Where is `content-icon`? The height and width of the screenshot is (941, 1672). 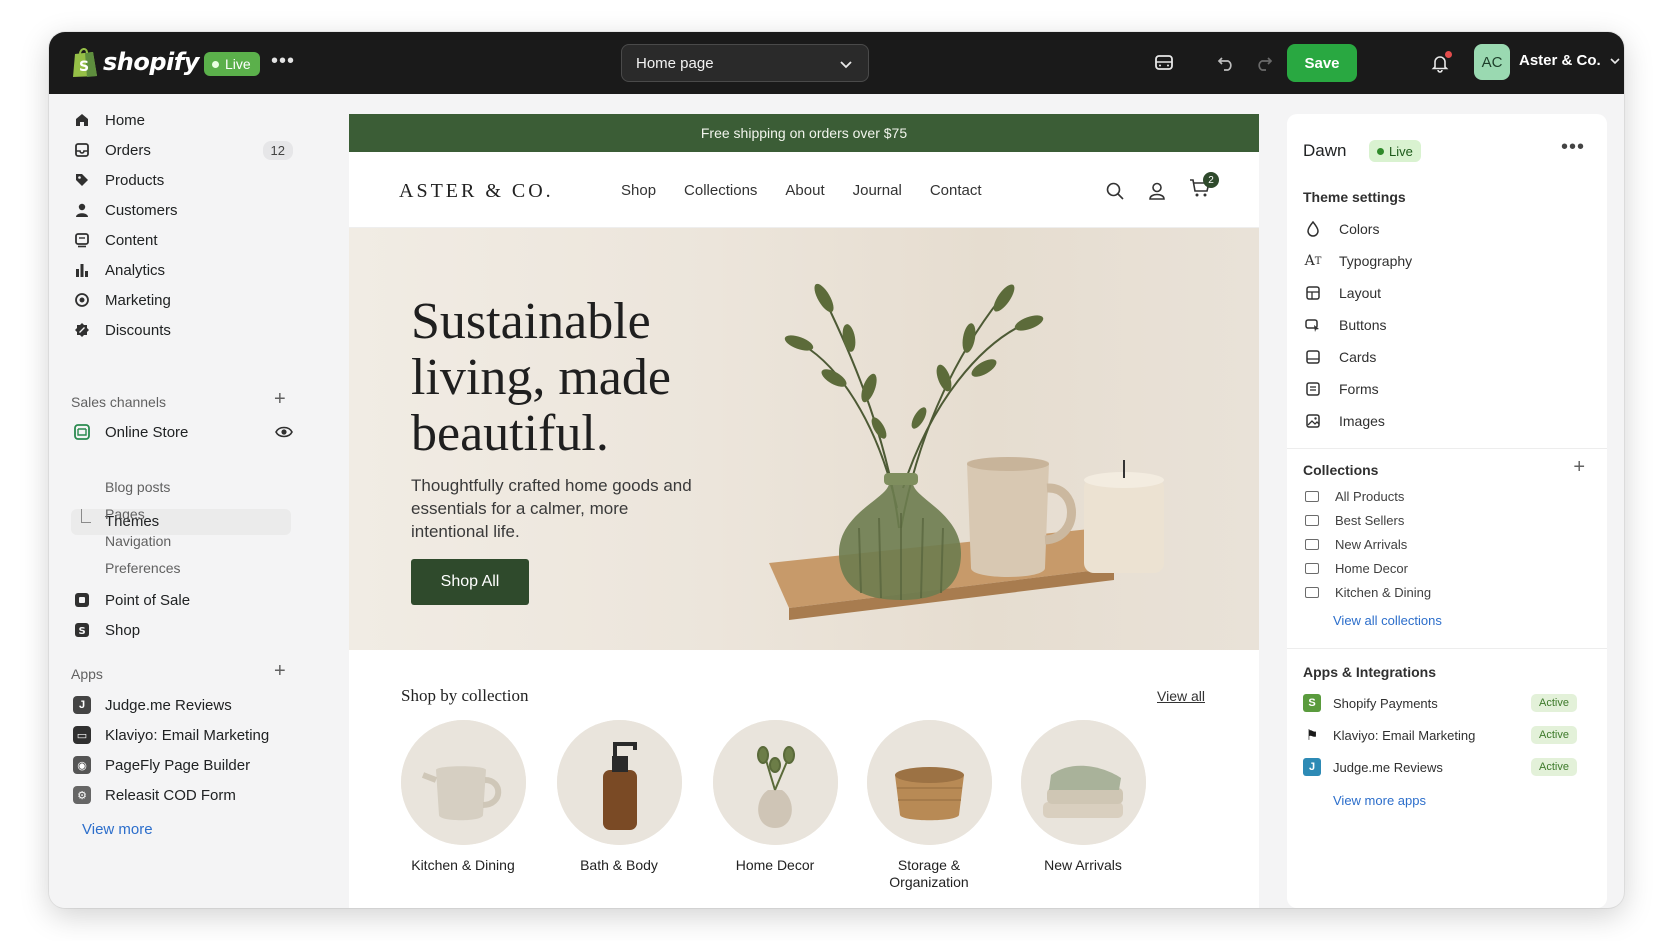 content-icon is located at coordinates (82, 240).